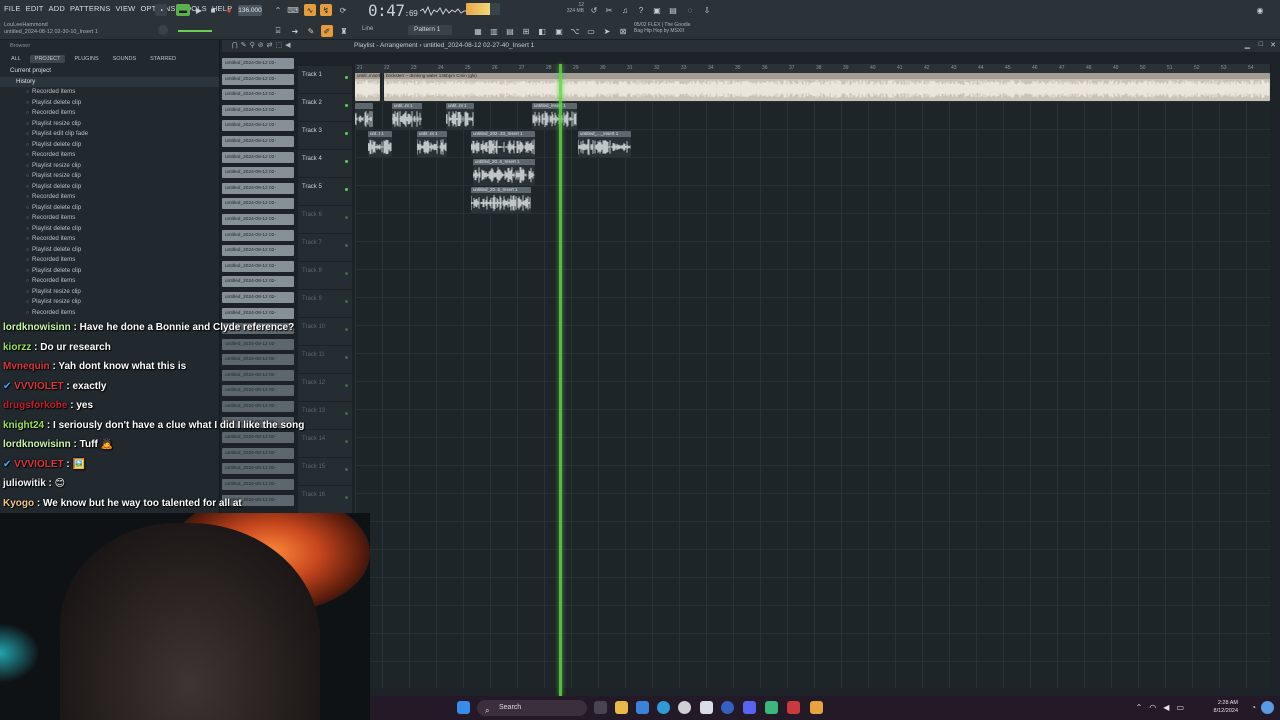  Describe the element at coordinates (559, 31) in the screenshot. I see `browser-icon: ▣` at that location.